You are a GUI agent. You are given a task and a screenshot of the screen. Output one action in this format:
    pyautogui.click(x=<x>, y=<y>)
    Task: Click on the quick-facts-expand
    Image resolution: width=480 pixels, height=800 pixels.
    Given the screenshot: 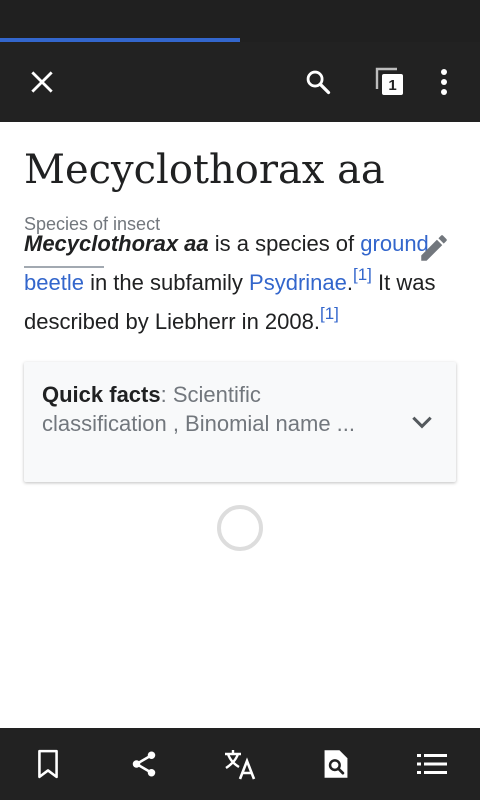 What is the action you would take?
    pyautogui.click(x=422, y=422)
    